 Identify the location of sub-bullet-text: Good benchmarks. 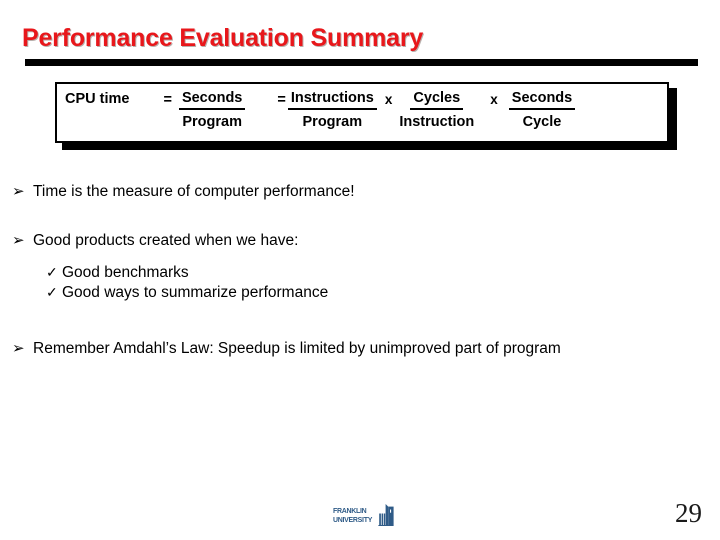
(125, 272).